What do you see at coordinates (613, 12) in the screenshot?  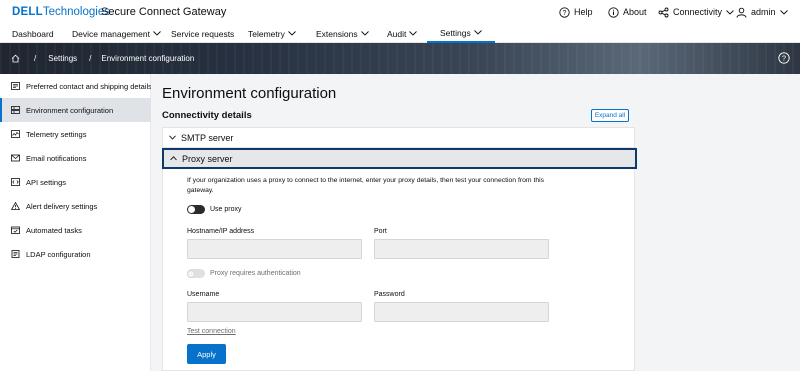 I see `info-icon` at bounding box center [613, 12].